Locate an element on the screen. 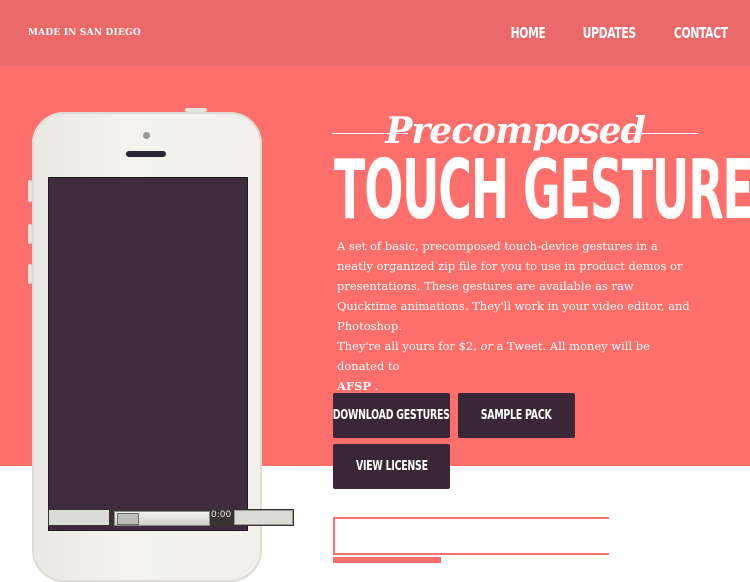 The image size is (750, 582). phone-mute-switch is located at coordinates (30, 191).